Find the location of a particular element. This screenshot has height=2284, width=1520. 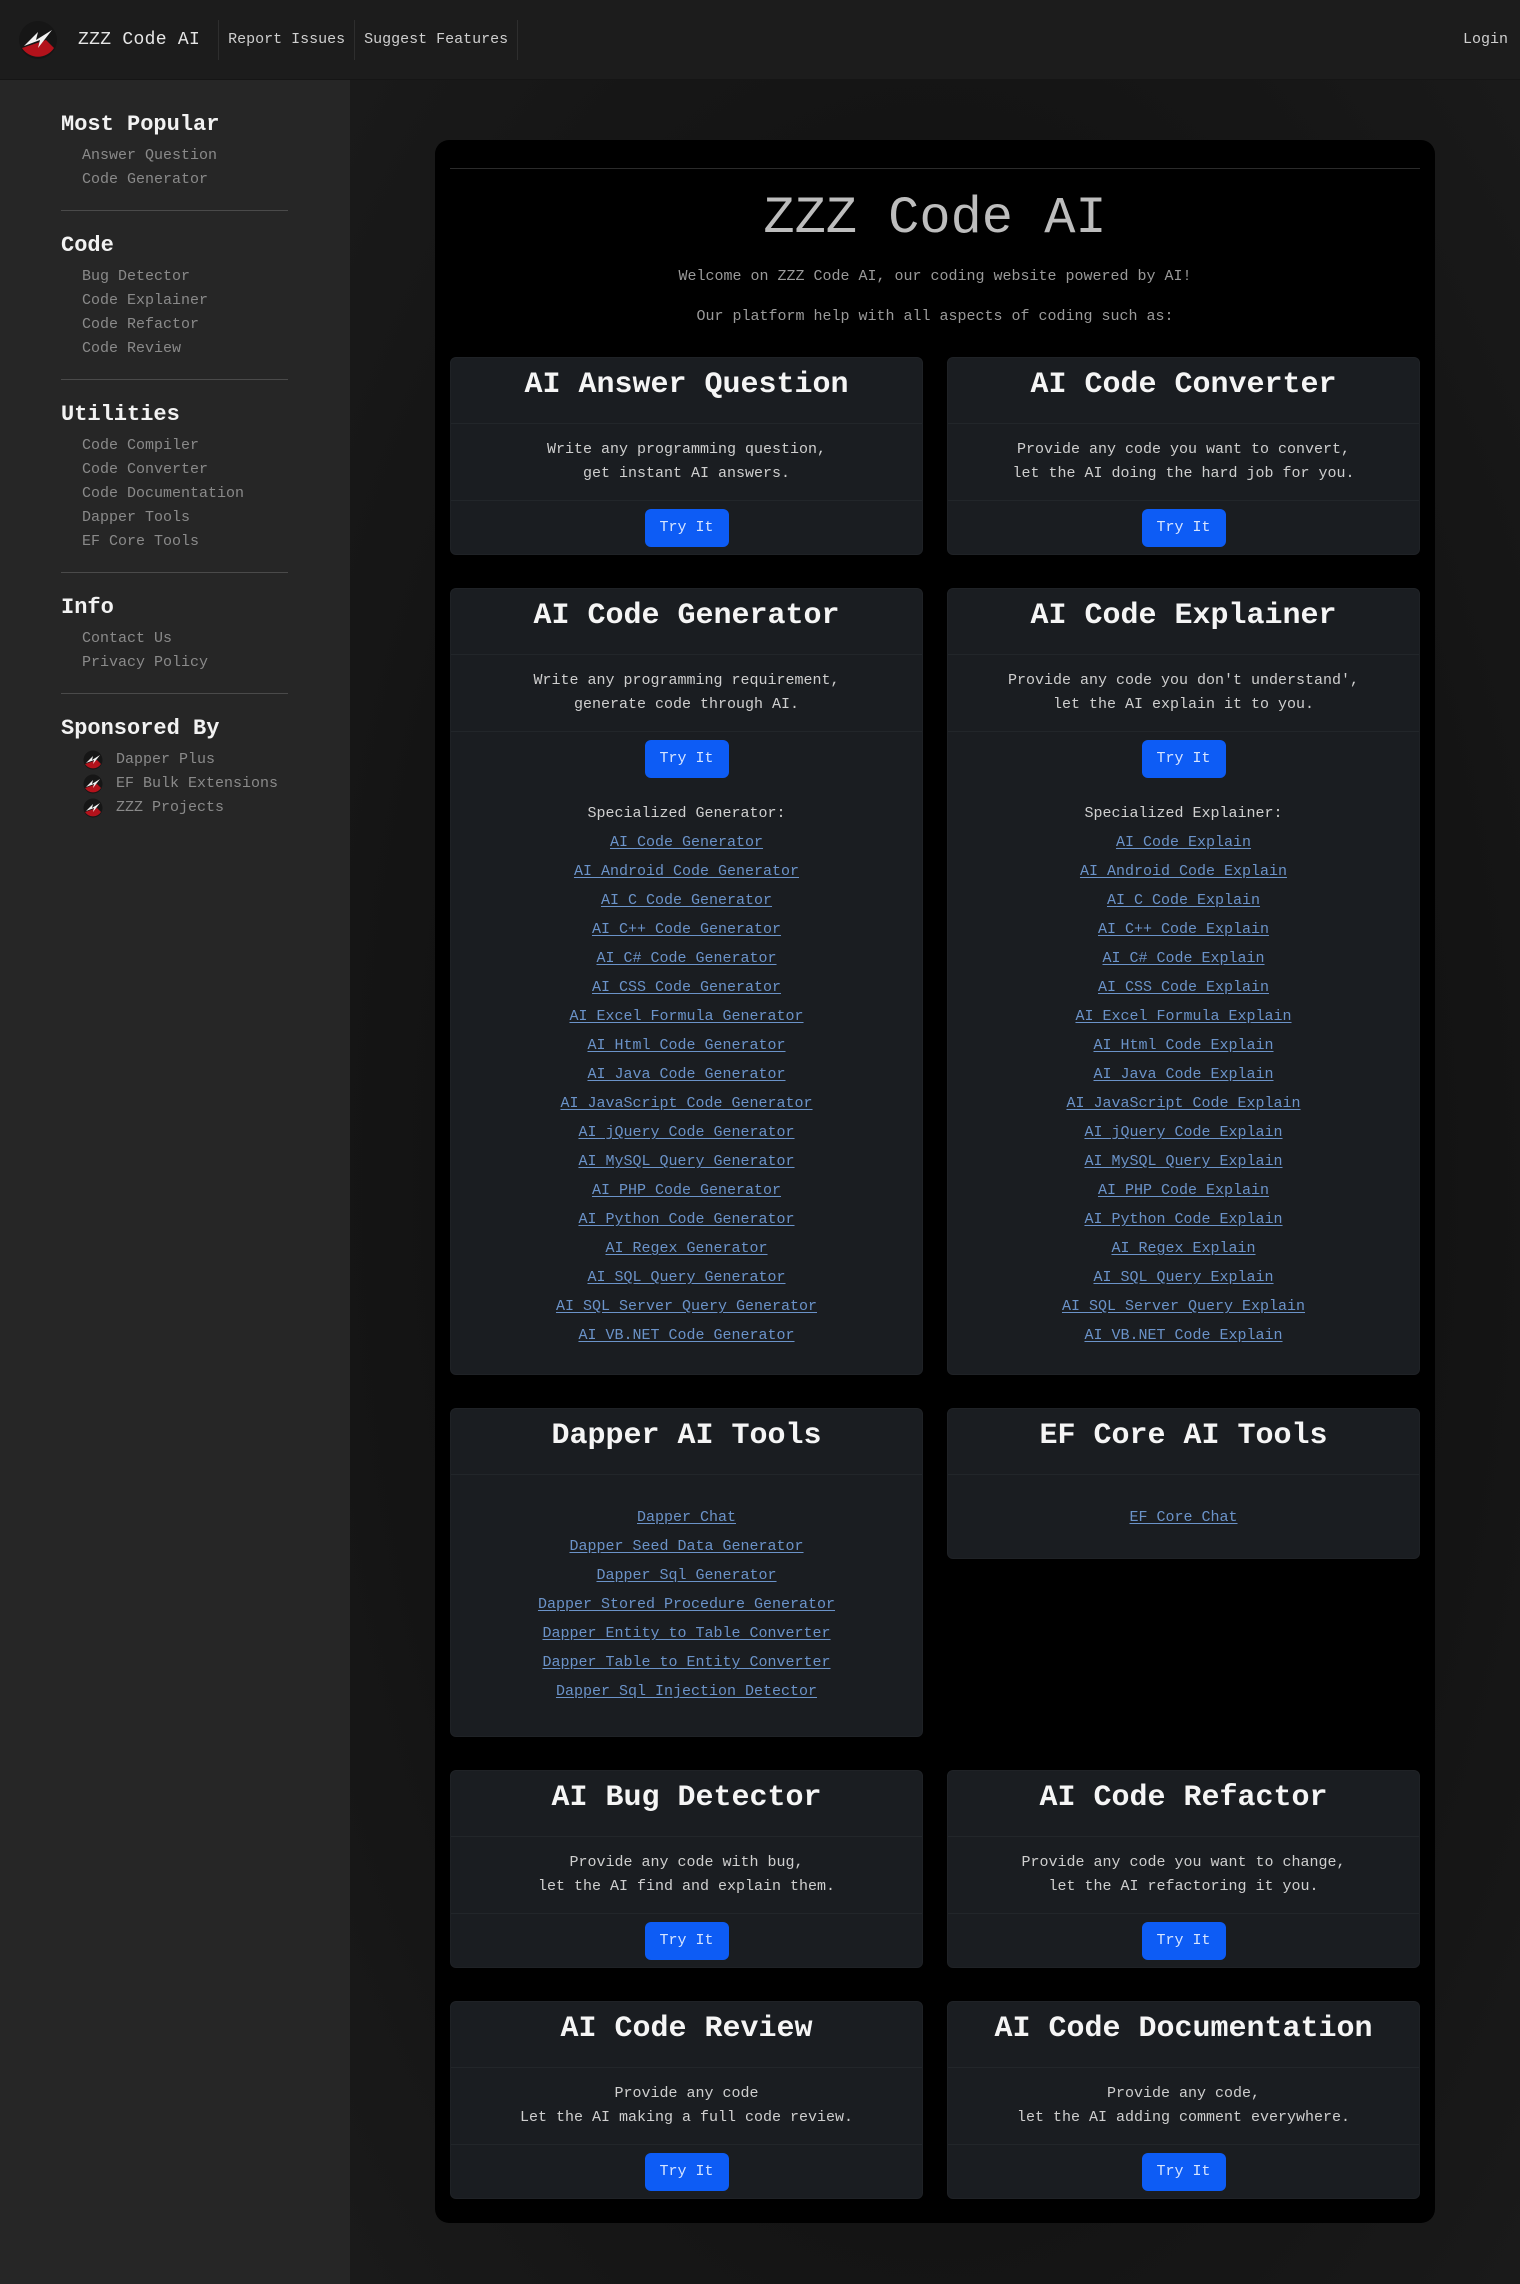

sidebar-item-code-refactor: Code Refactor is located at coordinates (185, 325).